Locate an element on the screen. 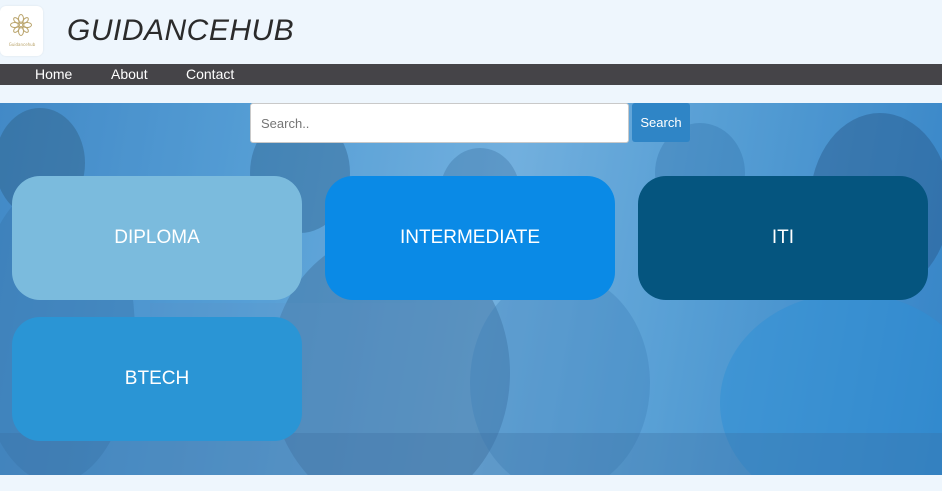  card-diploma-label: DIPLOMA is located at coordinates (157, 237).